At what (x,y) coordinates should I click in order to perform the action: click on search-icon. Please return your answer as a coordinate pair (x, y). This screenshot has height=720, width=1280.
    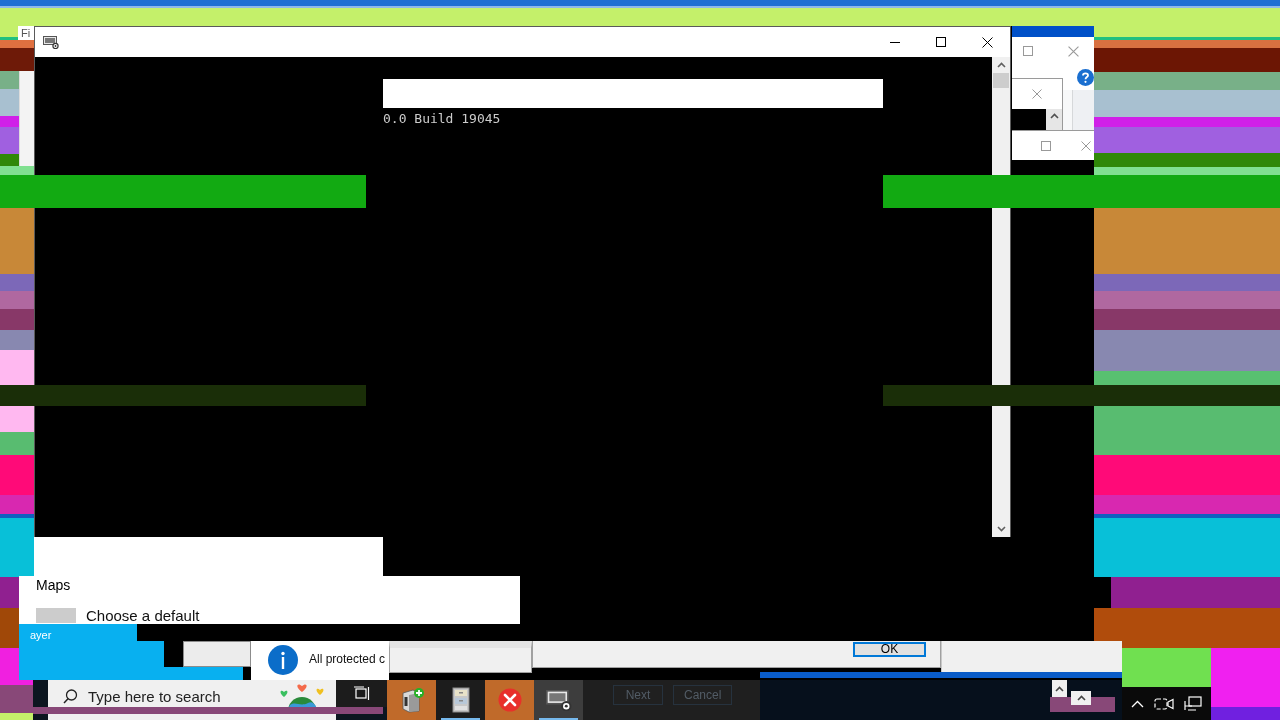
    Looking at the image, I should click on (70, 696).